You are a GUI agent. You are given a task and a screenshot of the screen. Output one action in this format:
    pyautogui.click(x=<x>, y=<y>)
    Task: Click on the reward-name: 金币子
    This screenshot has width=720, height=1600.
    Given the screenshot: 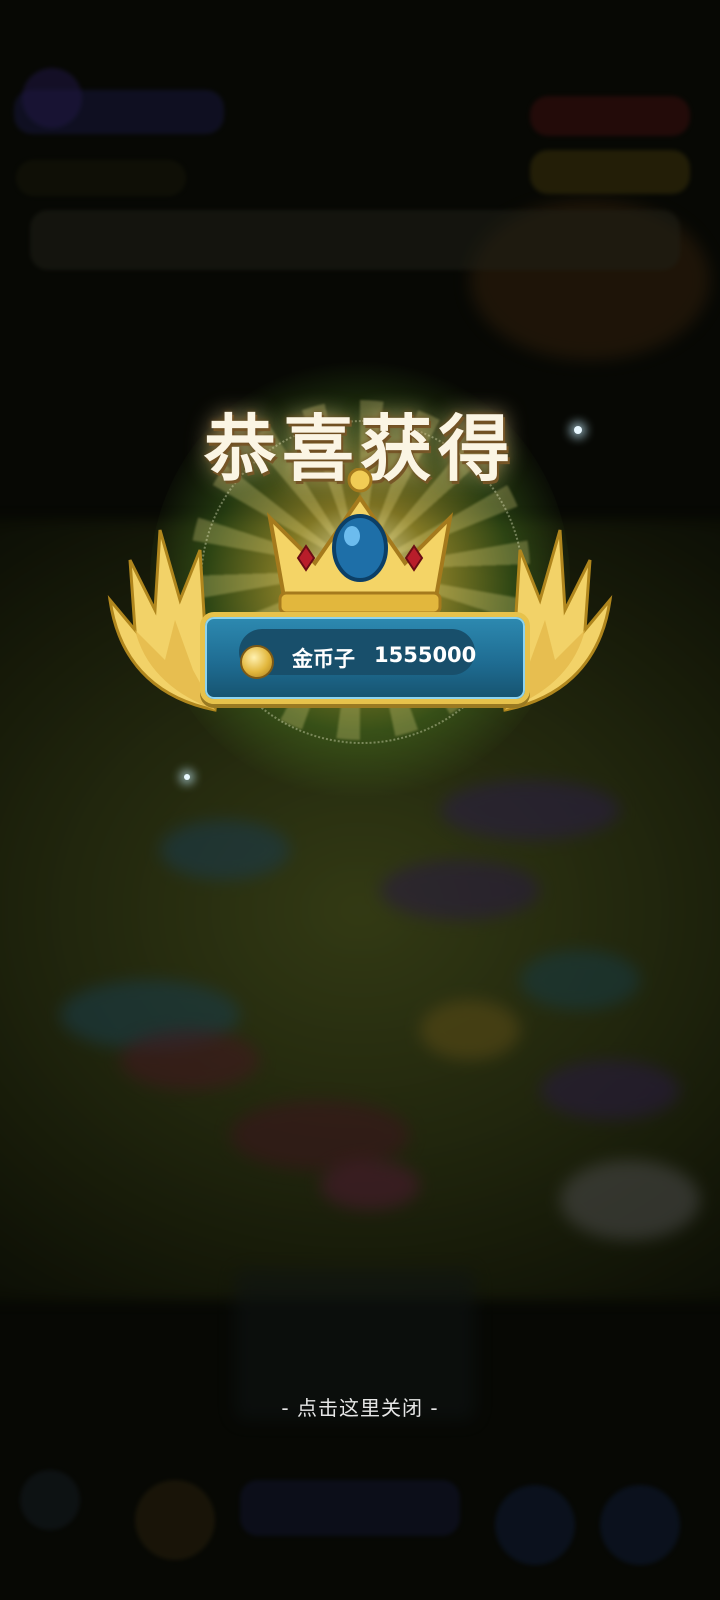 What is the action you would take?
    pyautogui.click(x=323, y=659)
    